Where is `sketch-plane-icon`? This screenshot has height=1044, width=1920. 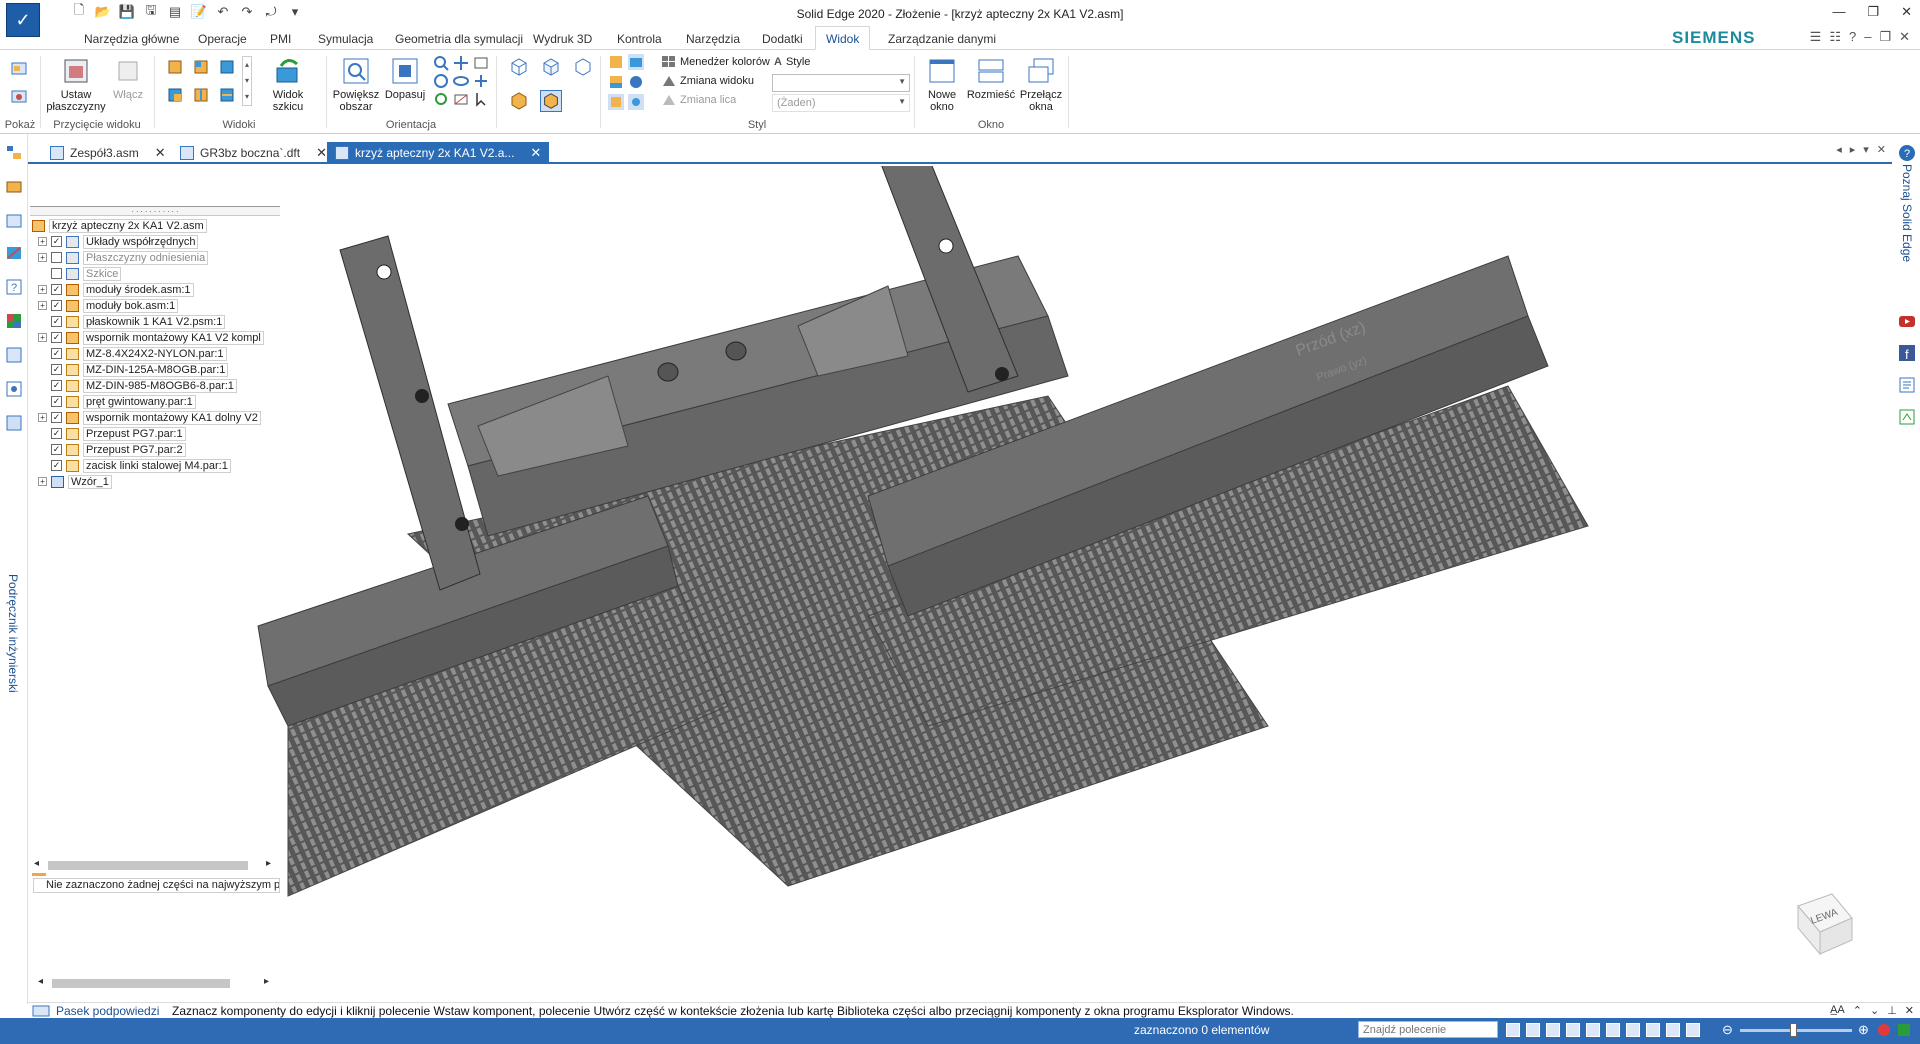 sketch-plane-icon is located at coordinates (461, 99).